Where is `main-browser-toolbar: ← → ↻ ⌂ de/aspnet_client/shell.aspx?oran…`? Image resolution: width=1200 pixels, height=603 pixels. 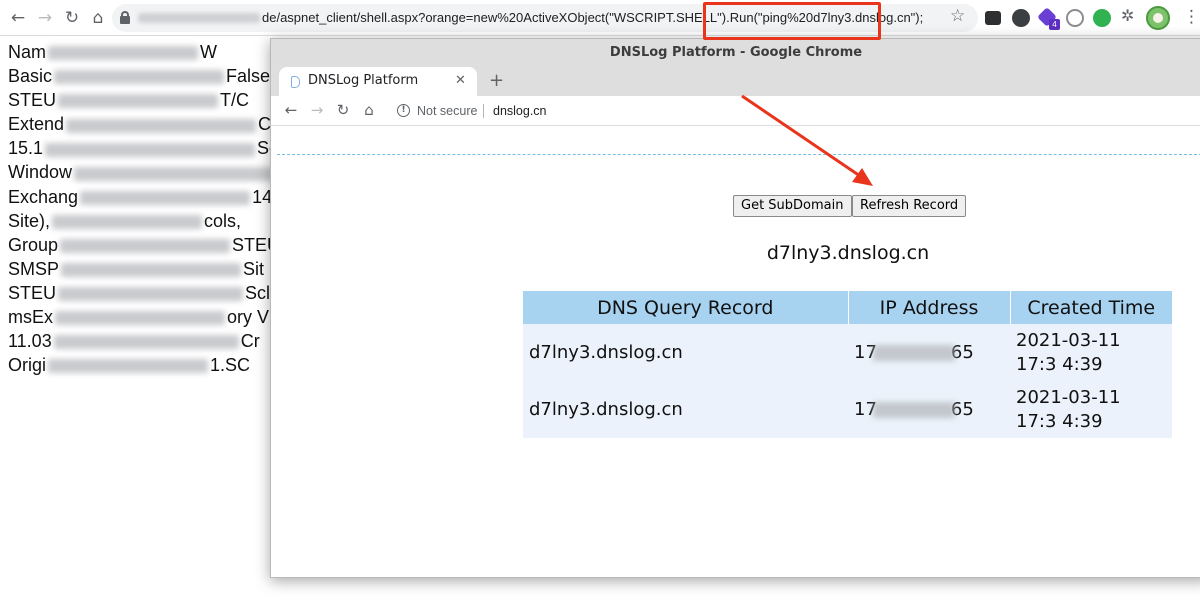 main-browser-toolbar: ← → ↻ ⌂ de/aspnet_client/shell.aspx?oran… is located at coordinates (600, 18).